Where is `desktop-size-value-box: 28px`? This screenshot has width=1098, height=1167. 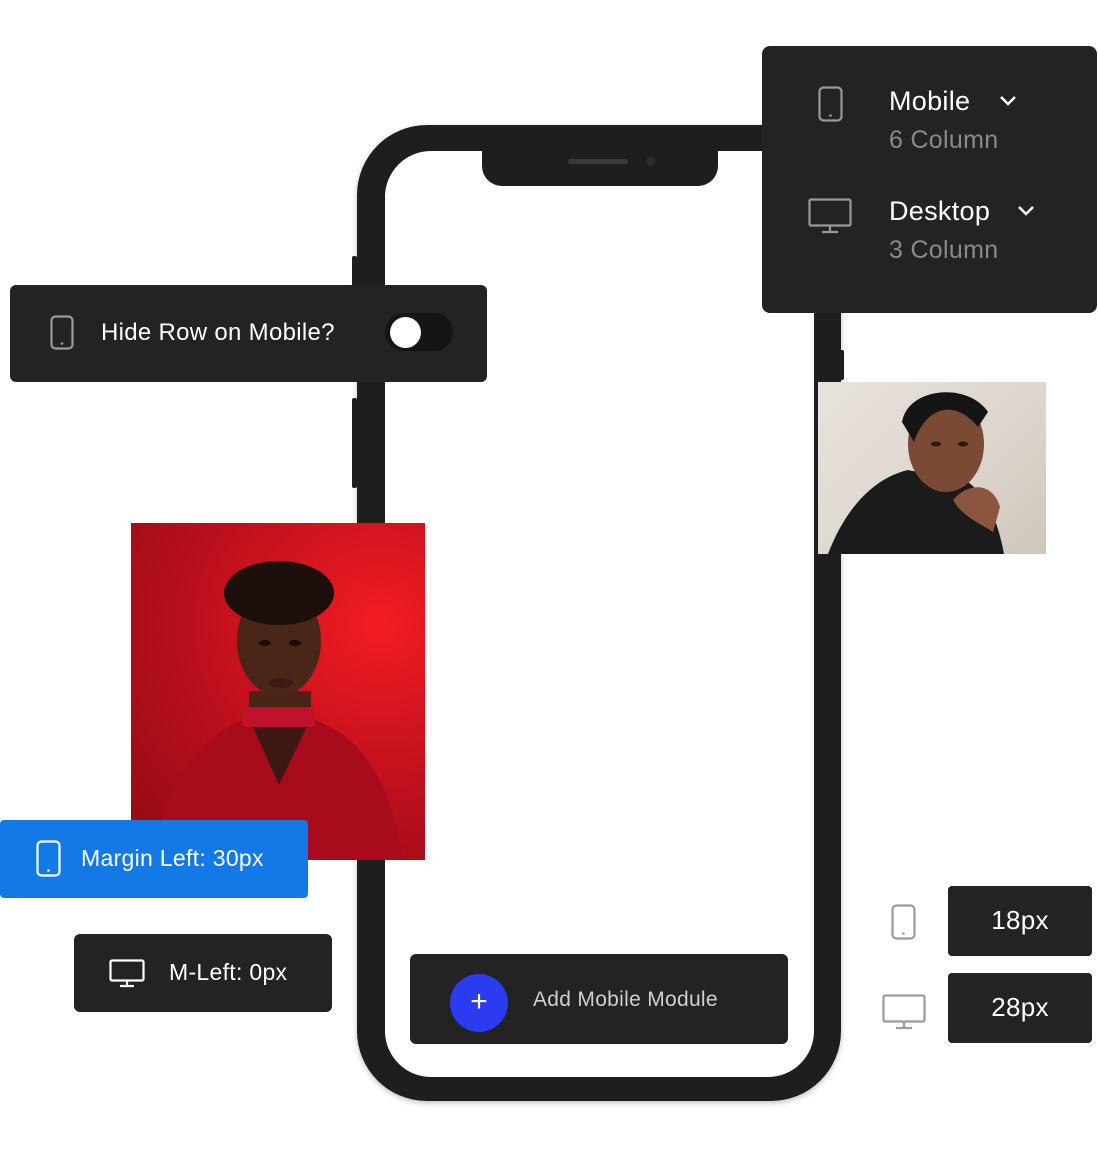 desktop-size-value-box: 28px is located at coordinates (1020, 1008).